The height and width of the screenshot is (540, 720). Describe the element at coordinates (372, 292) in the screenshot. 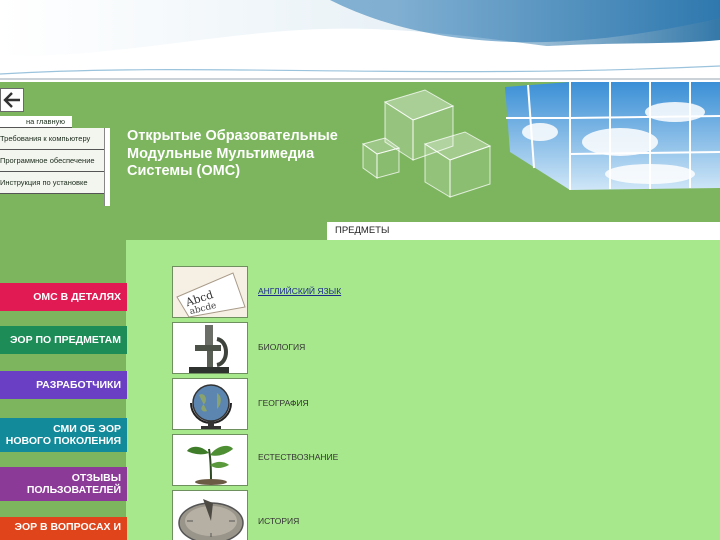

I see `subject-row: Abcd abcde АНГЛИЙСКИЙ ЯЗЫК` at that location.